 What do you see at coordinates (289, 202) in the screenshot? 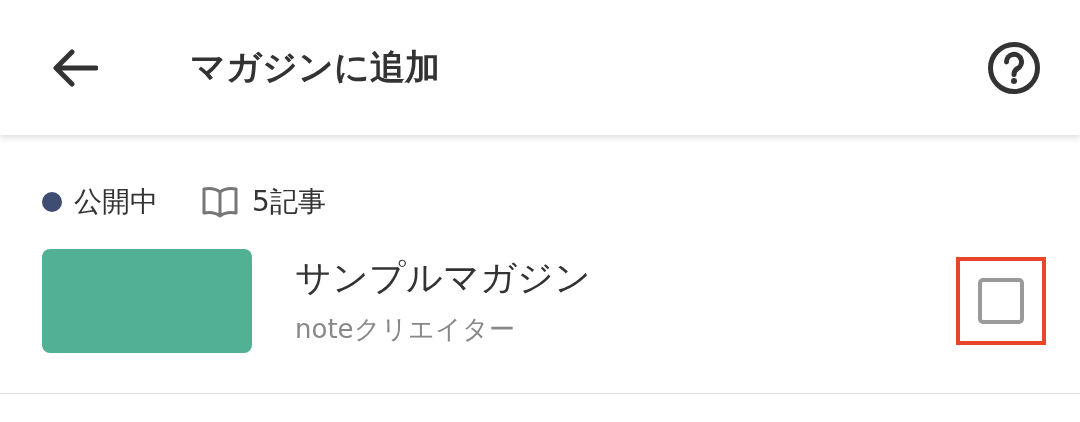
I see `article-count: 5記事` at bounding box center [289, 202].